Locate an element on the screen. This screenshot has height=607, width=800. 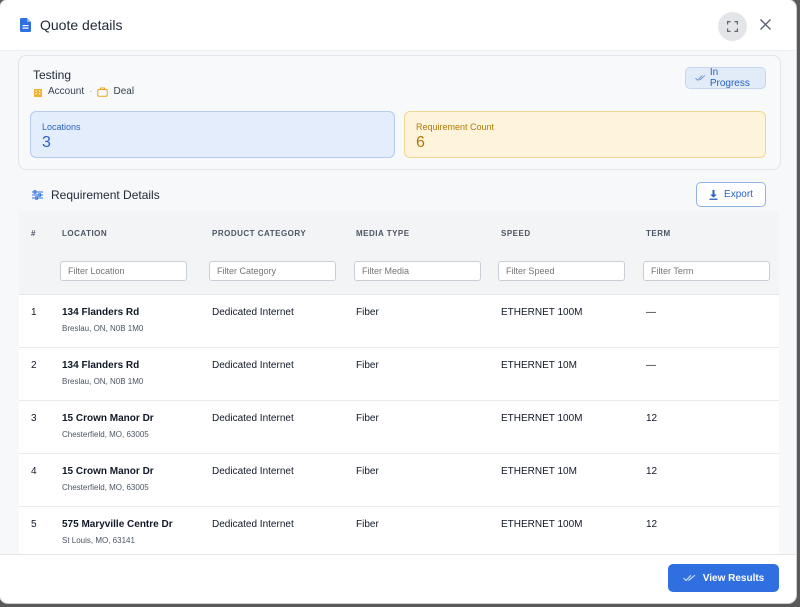
download-icon is located at coordinates (713, 194).